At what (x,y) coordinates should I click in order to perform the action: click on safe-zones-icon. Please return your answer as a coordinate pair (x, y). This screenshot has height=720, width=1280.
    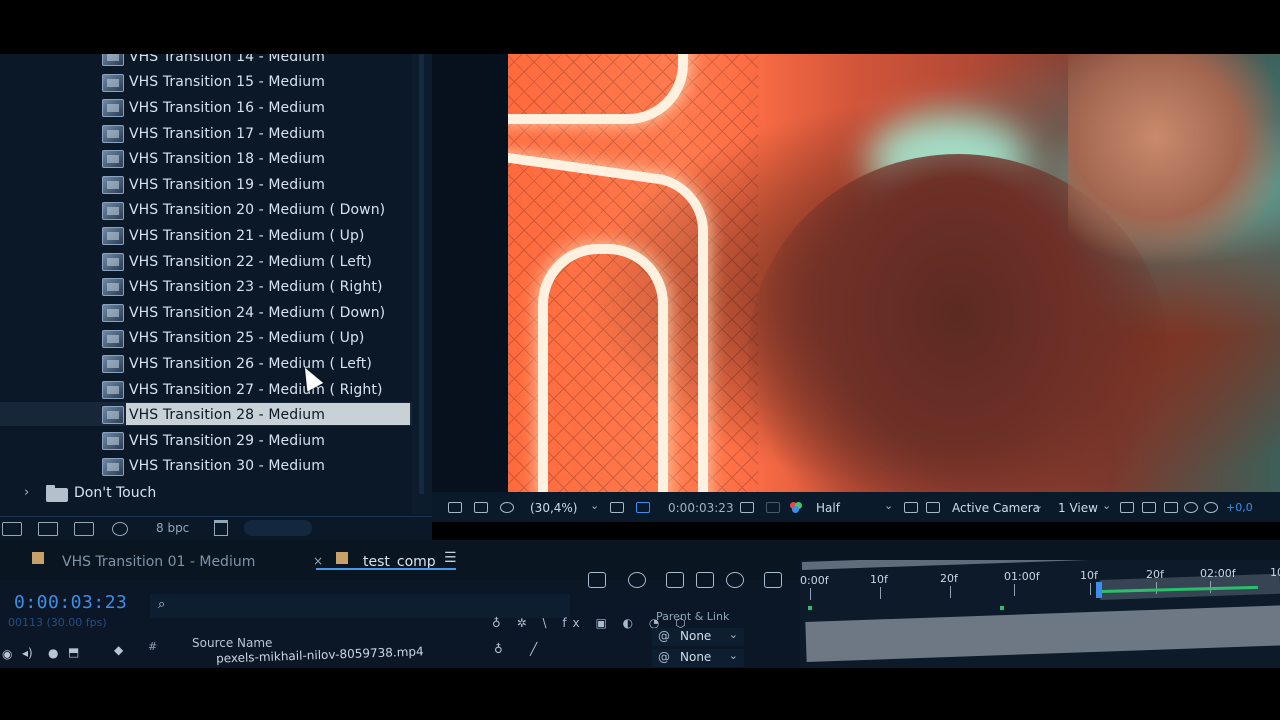
    Looking at the image, I should click on (617, 507).